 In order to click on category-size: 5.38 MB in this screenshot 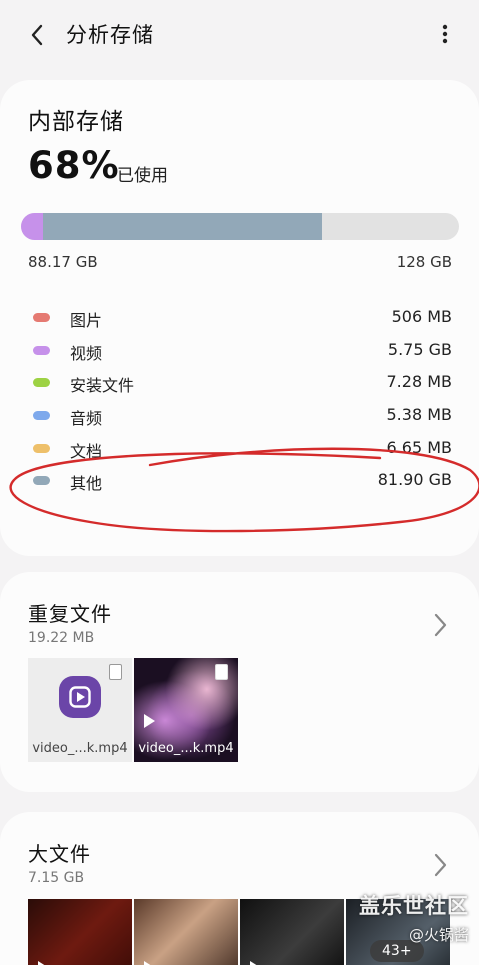, I will do `click(419, 415)`.